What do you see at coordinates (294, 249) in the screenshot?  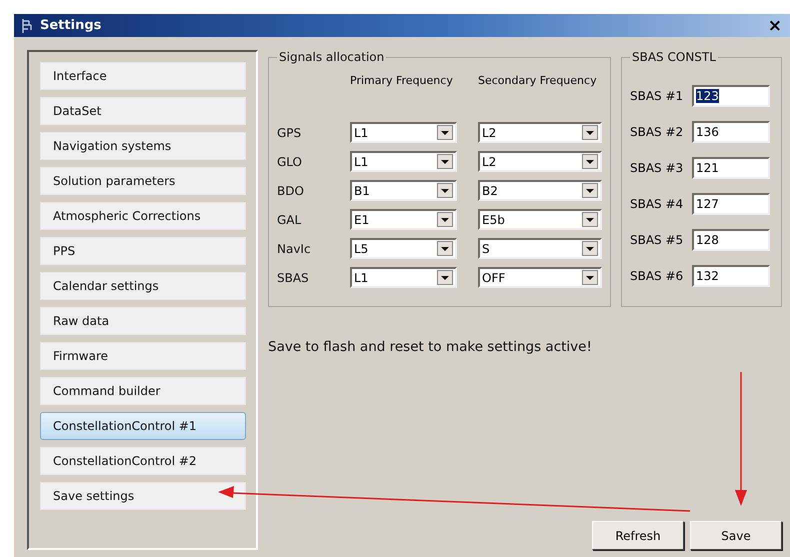 I see `system-label: NavIc` at bounding box center [294, 249].